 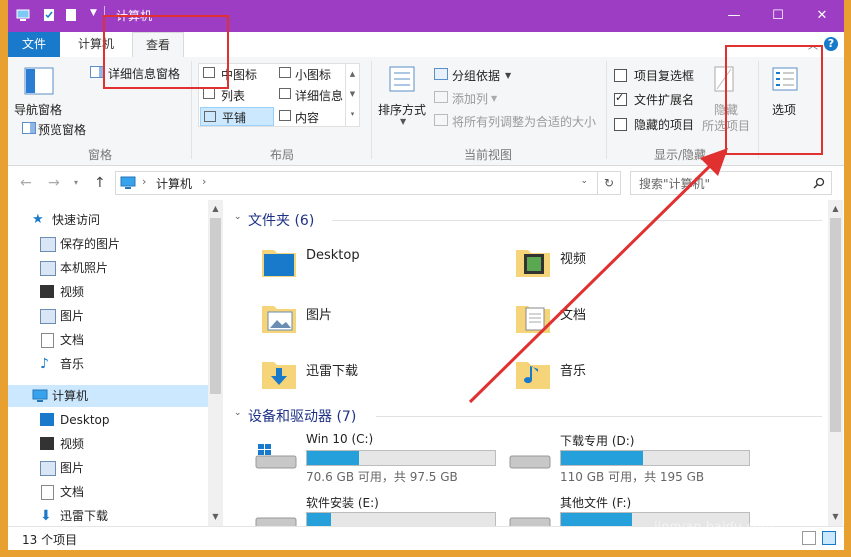 I want to click on section-divider, so click(x=577, y=220).